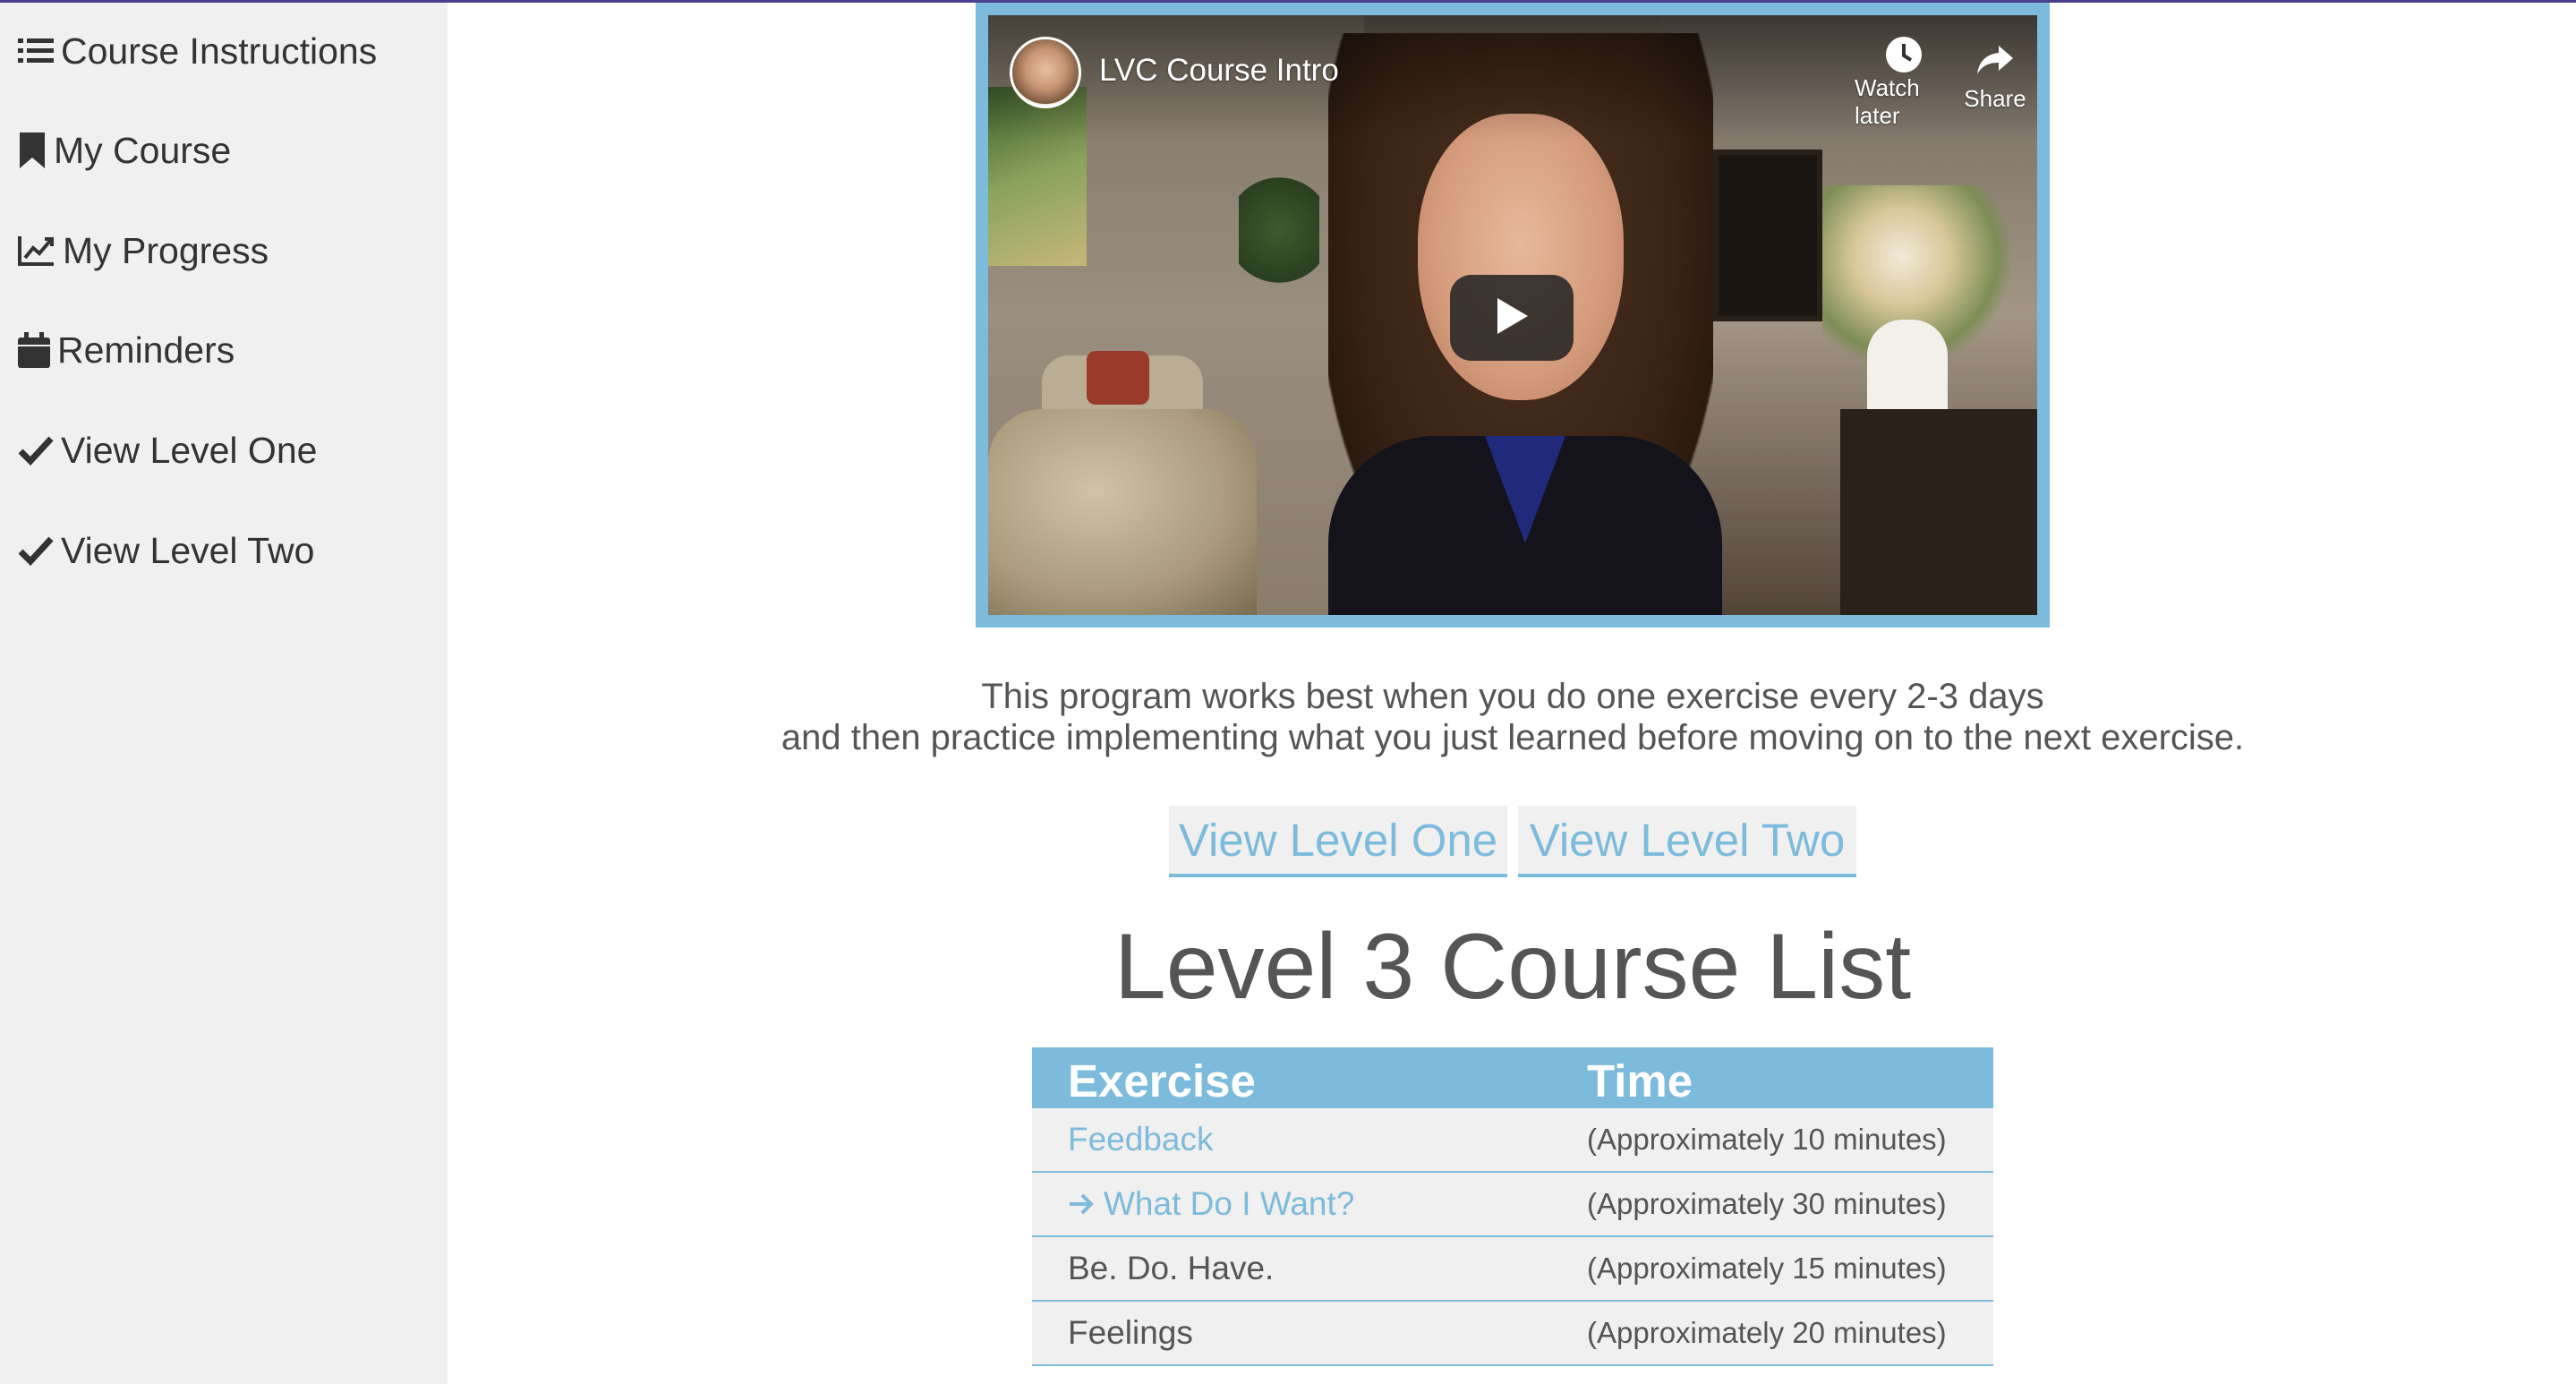 Image resolution: width=2576 pixels, height=1384 pixels. I want to click on table-row: Feedback (Approximately 10 minutes), so click(1512, 1140).